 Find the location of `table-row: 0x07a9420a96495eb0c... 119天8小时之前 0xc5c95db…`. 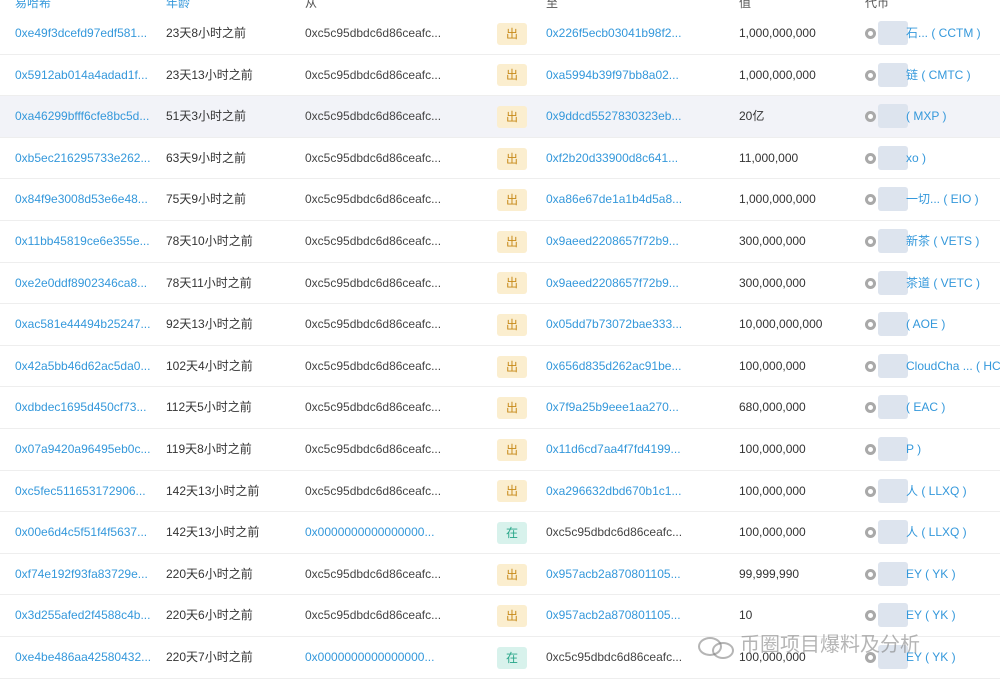

table-row: 0x07a9420a96495eb0c... 119天8小时之前 0xc5c95db… is located at coordinates (500, 450).